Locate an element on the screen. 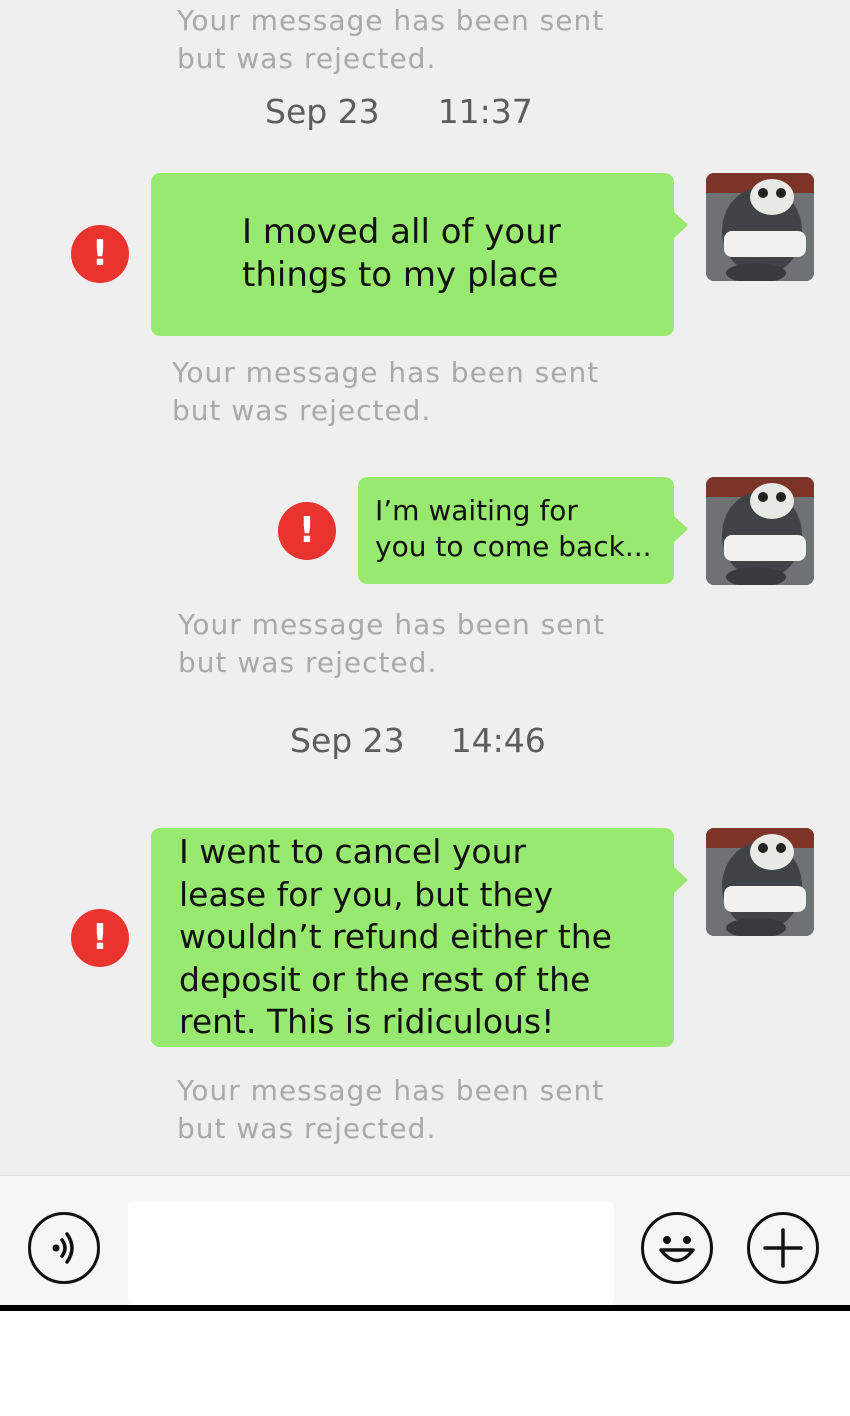  message-input is located at coordinates (371, 1253).